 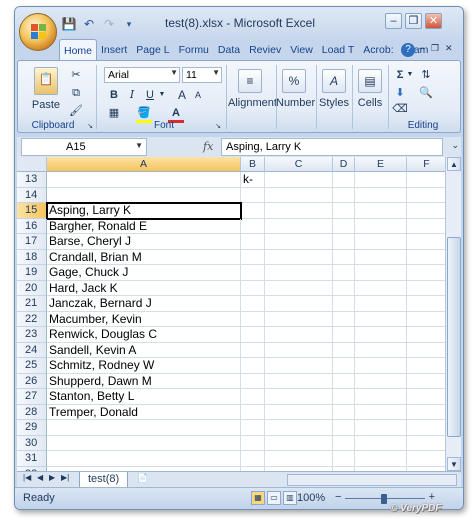 What do you see at coordinates (311, 498) in the screenshot?
I see `zoom-level: 100%` at bounding box center [311, 498].